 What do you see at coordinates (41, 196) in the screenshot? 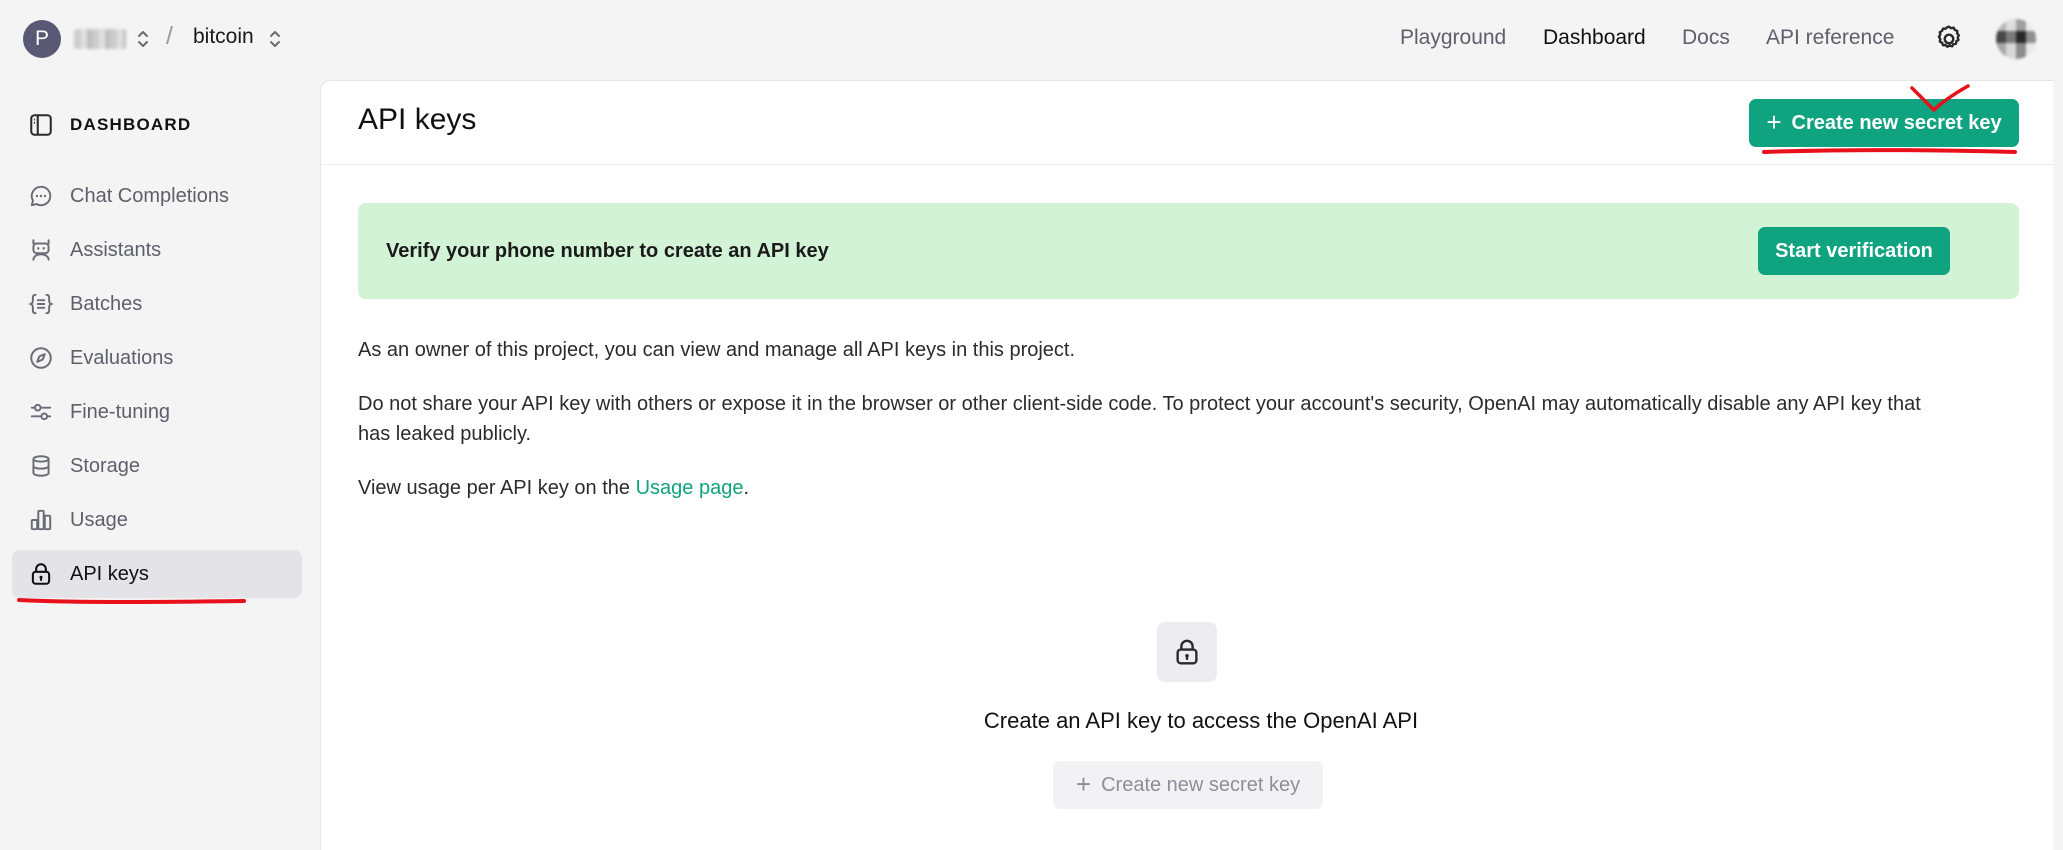
I see `chat-bubble-icon` at bounding box center [41, 196].